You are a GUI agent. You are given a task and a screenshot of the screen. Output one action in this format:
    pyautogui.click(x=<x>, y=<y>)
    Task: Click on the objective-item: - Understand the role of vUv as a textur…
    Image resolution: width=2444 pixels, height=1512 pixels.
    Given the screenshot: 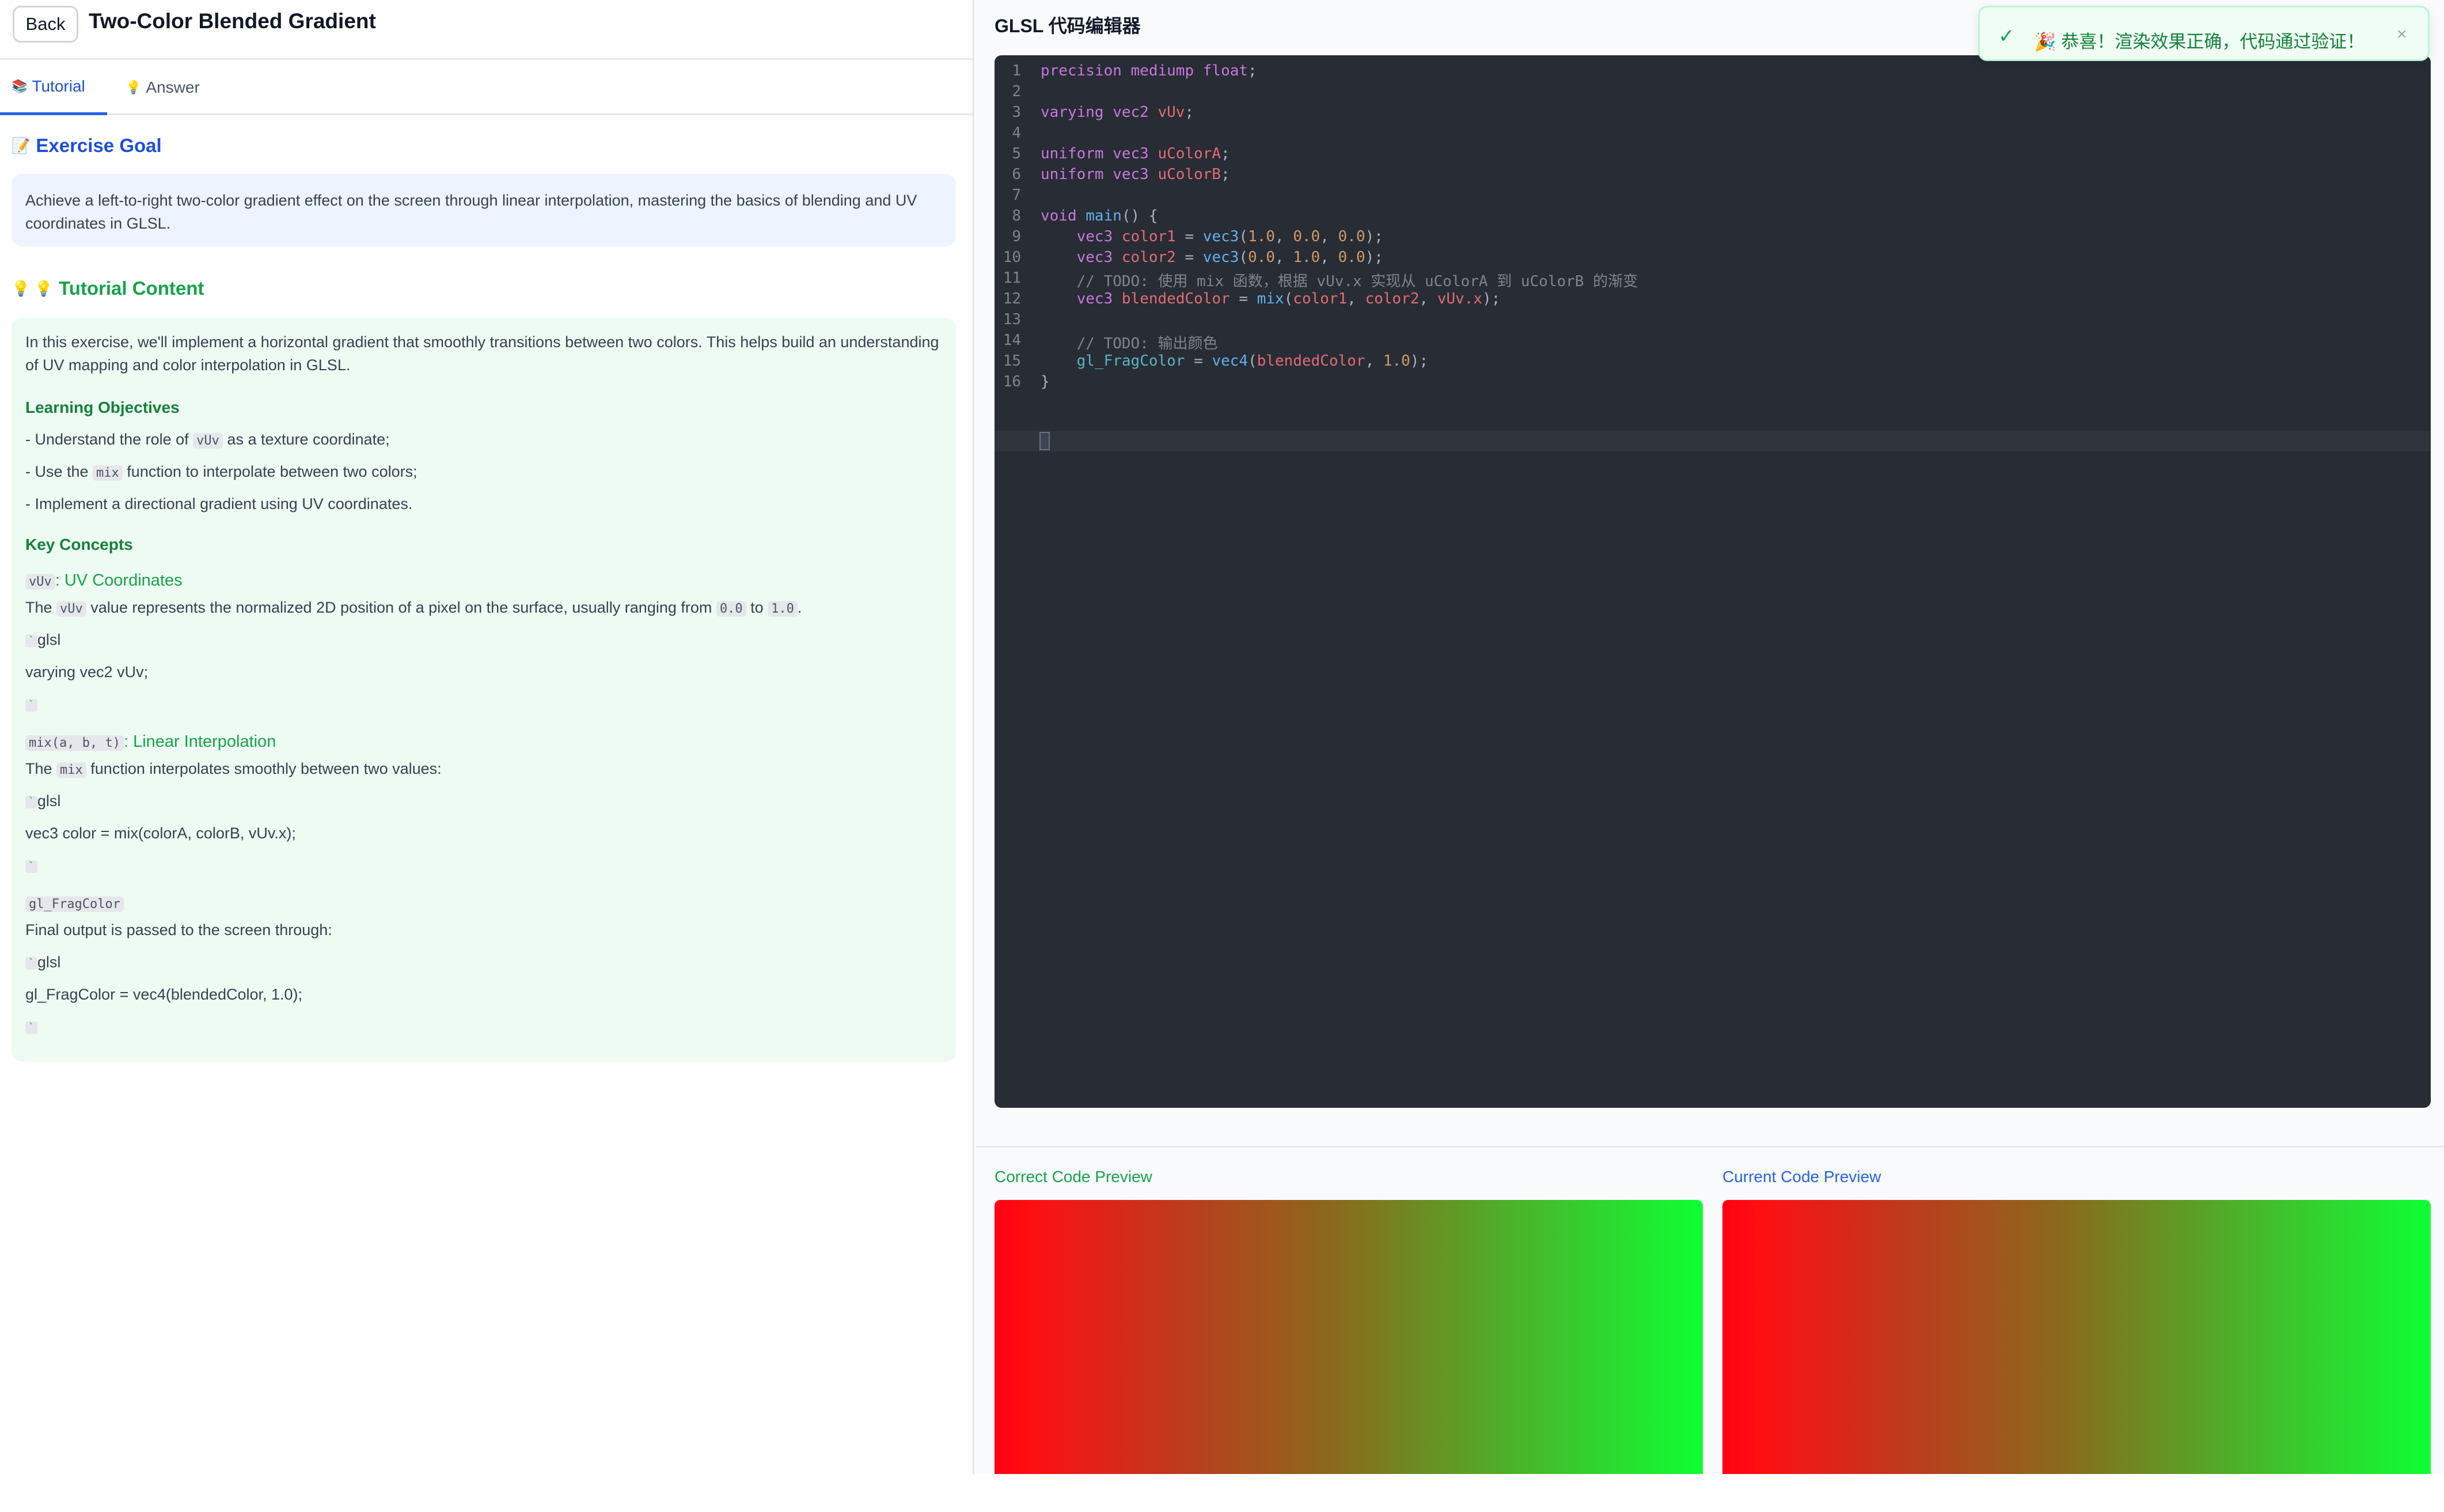 What is the action you would take?
    pyautogui.click(x=207, y=440)
    